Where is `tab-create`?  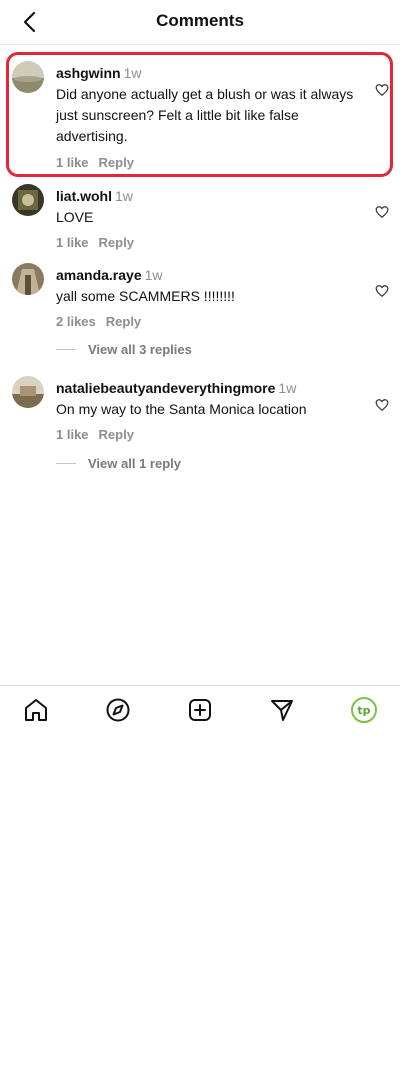
tab-create is located at coordinates (200, 710).